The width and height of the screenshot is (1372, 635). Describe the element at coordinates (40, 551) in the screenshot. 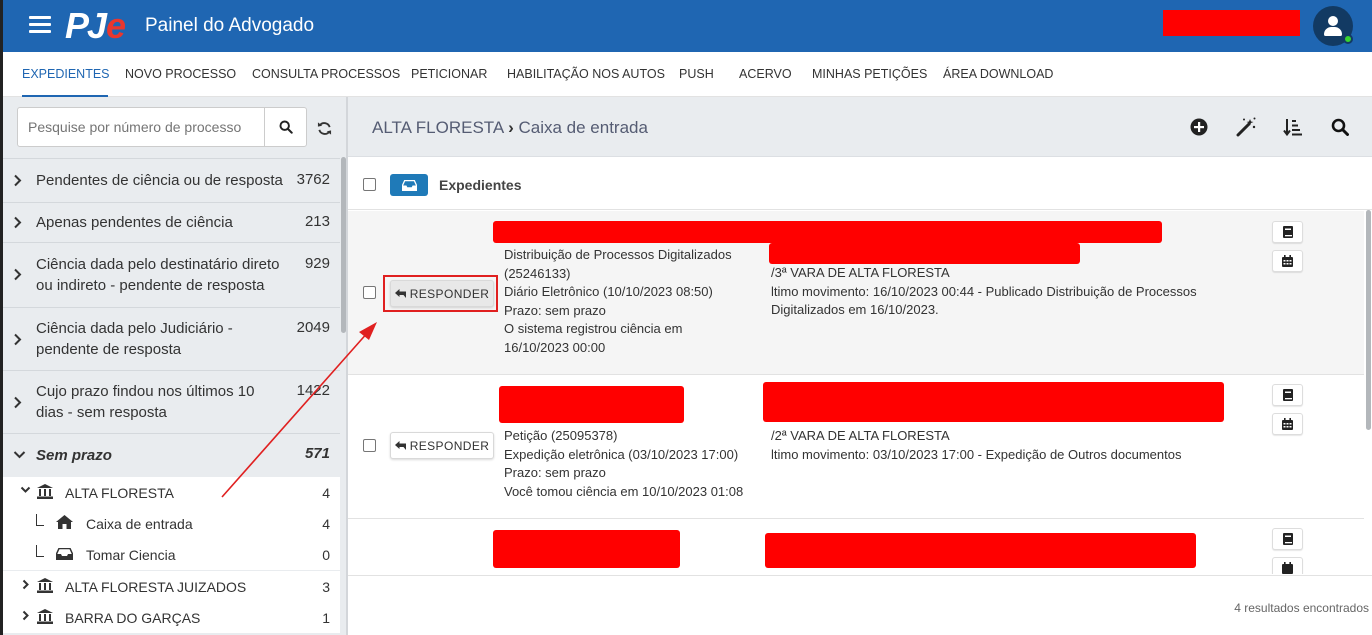

I see `tree-elbow` at that location.